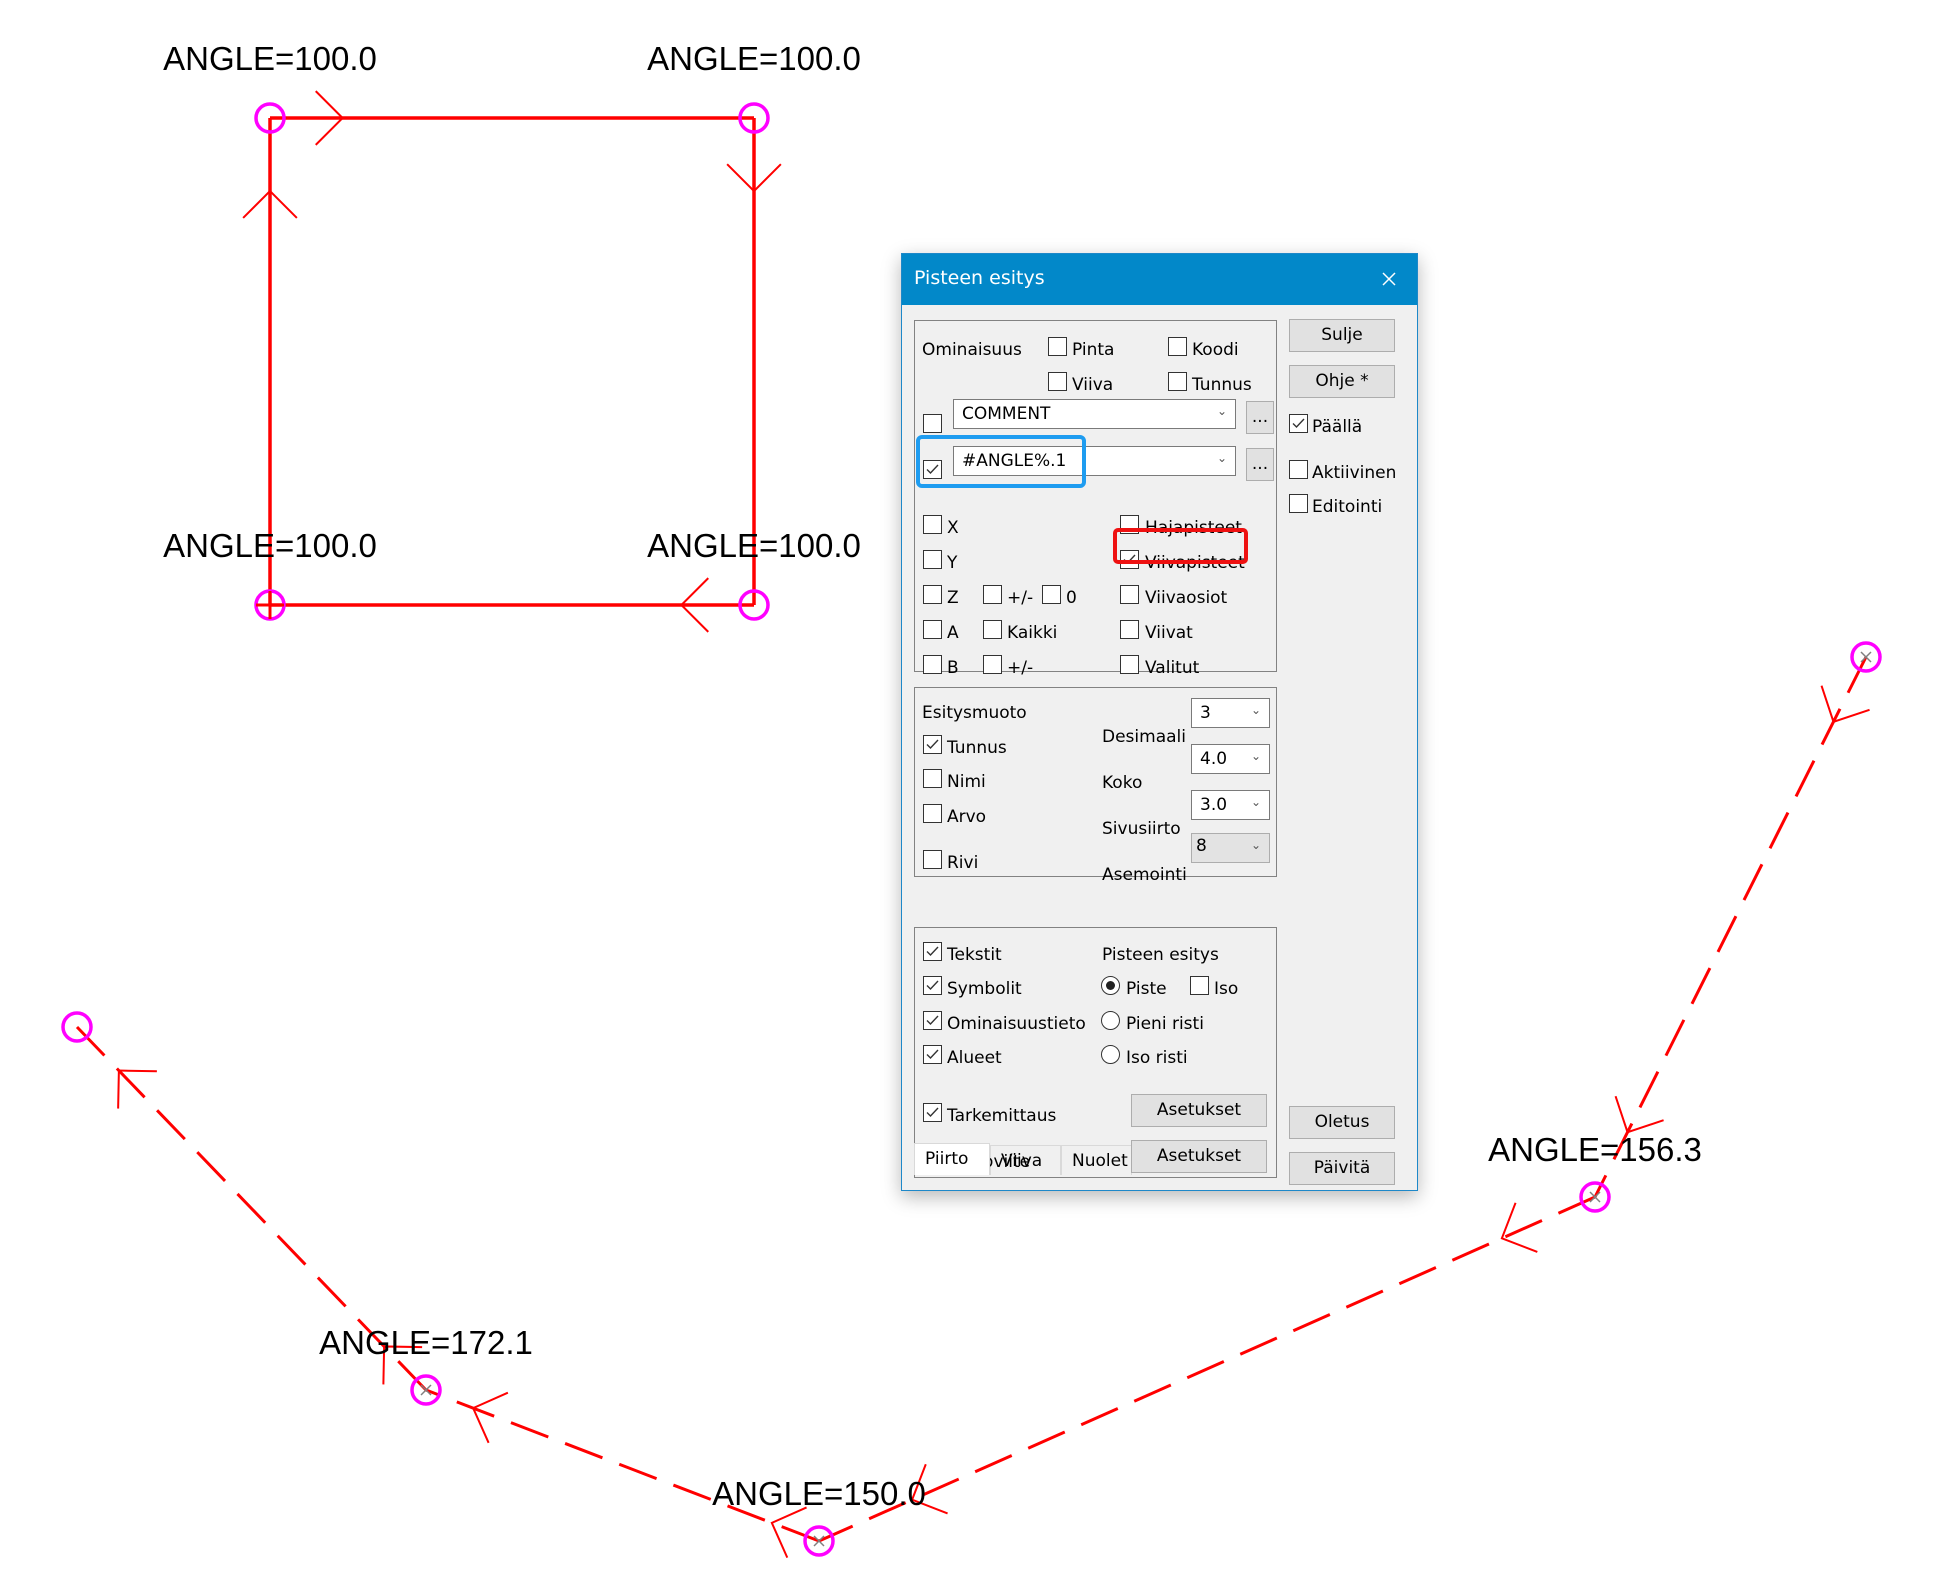 Image resolution: width=1959 pixels, height=1593 pixels. What do you see at coordinates (1226, 989) in the screenshot?
I see `iso-label: Iso` at bounding box center [1226, 989].